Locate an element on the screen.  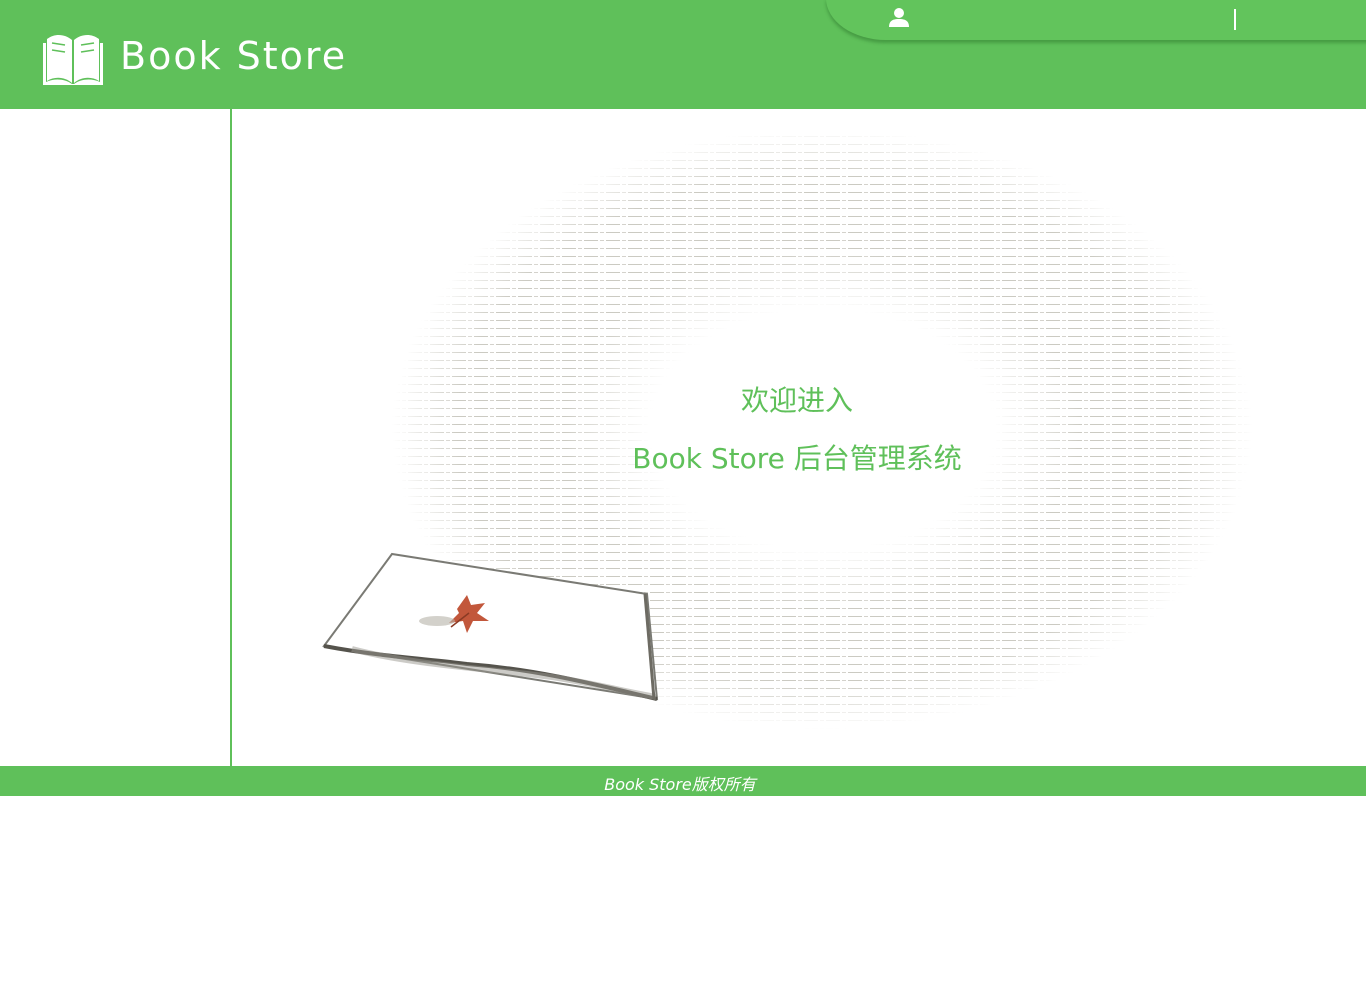
copyright-text: Book Store版权所有 is located at coordinates (680, 784).